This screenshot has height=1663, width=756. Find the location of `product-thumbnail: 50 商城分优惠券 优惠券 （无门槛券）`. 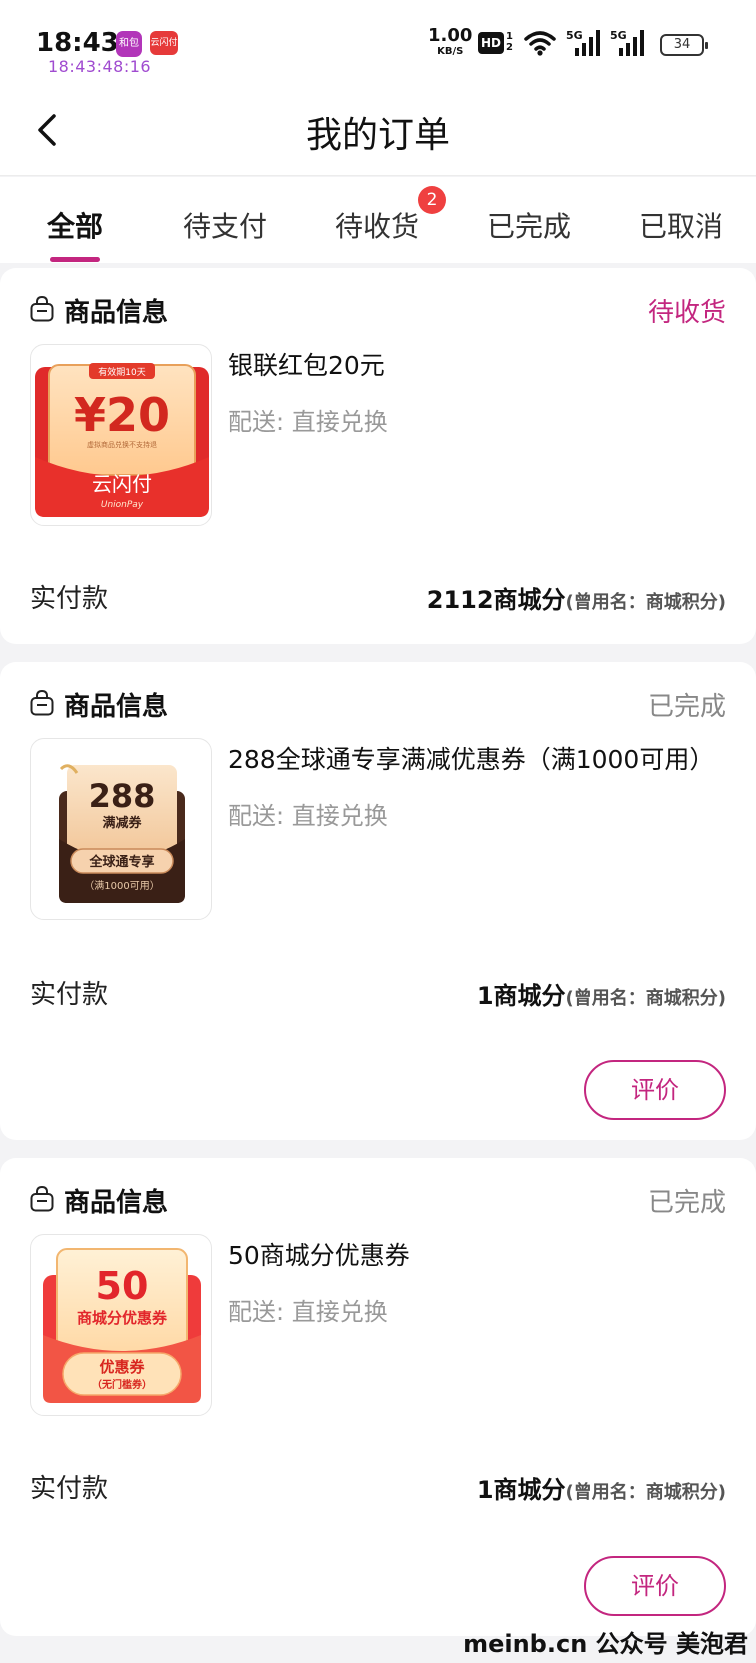

product-thumbnail: 50 商城分优惠券 优惠券 （无门槛券） is located at coordinates (121, 1325).